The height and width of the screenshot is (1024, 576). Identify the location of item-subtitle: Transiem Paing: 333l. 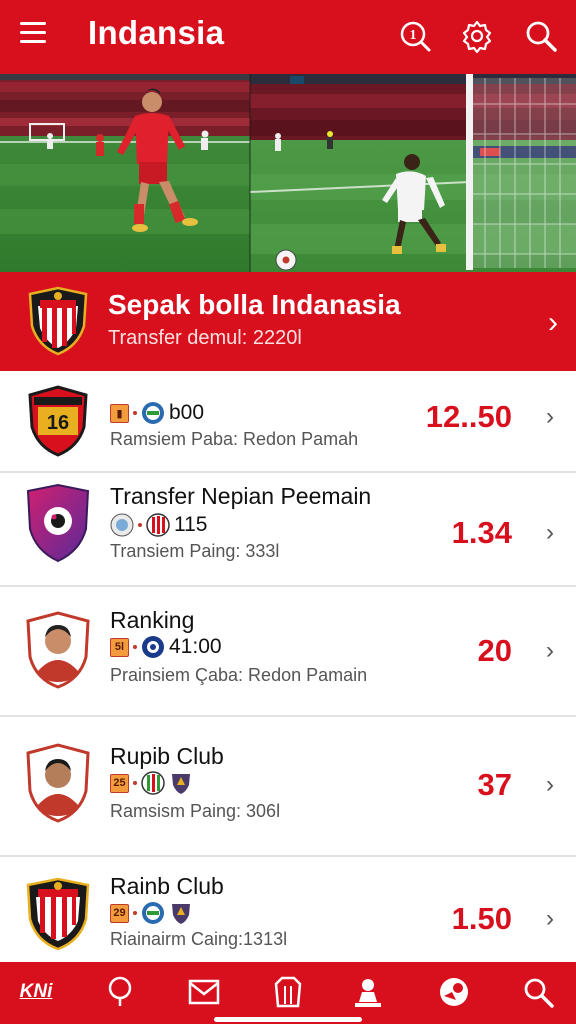
(195, 551).